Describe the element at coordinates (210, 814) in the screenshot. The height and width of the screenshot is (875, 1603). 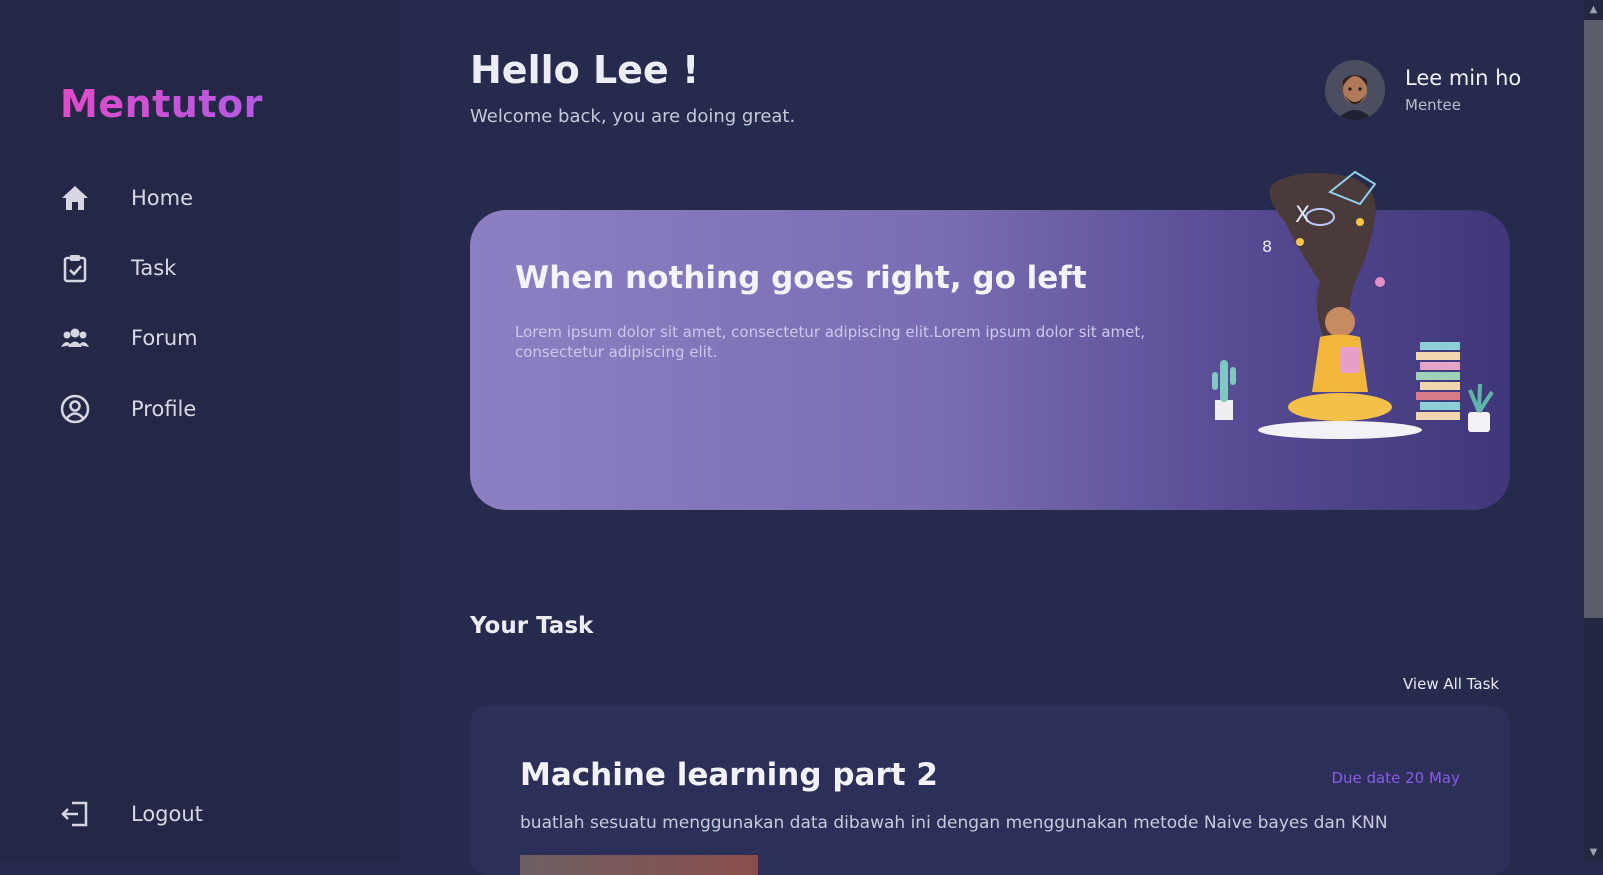
I see `logout-button: Logout` at that location.